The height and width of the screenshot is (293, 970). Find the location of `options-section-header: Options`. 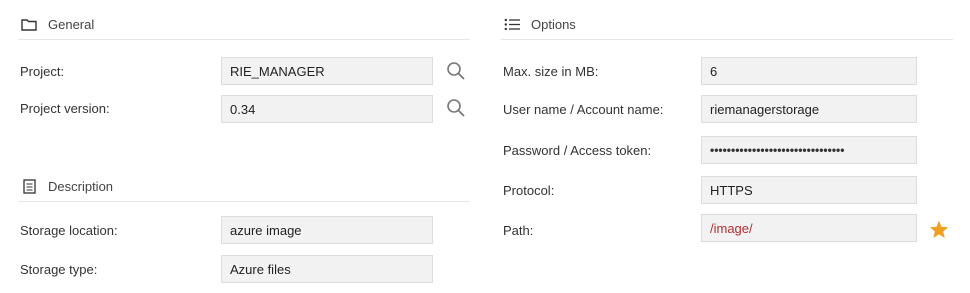

options-section-header: Options is located at coordinates (539, 24).